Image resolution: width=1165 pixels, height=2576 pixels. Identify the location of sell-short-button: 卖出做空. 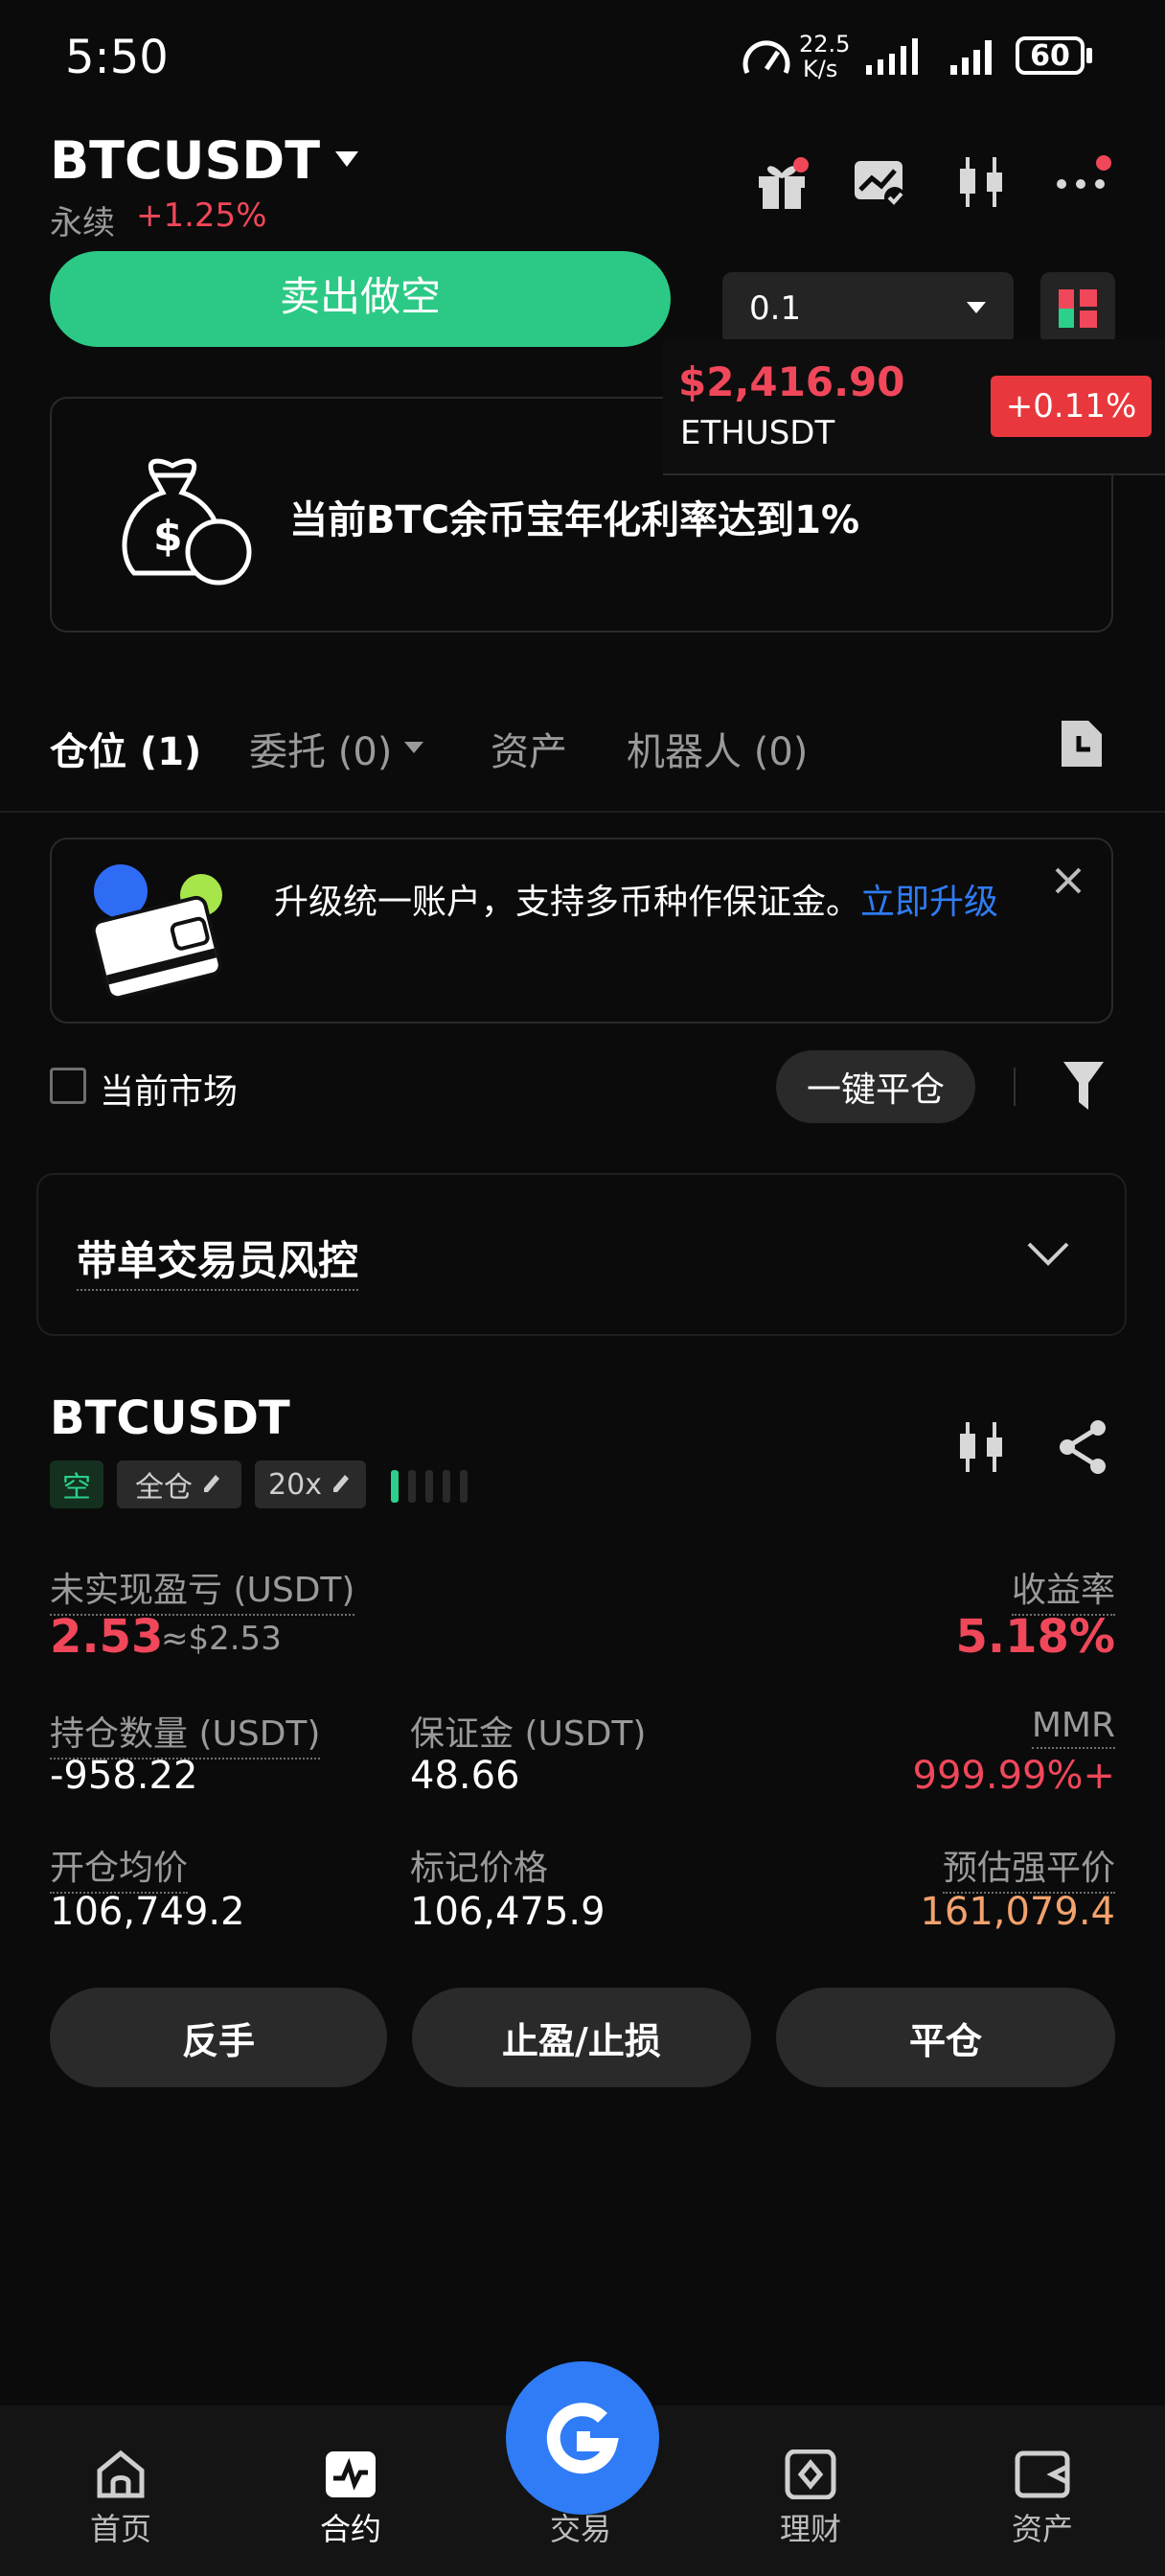
(361, 299).